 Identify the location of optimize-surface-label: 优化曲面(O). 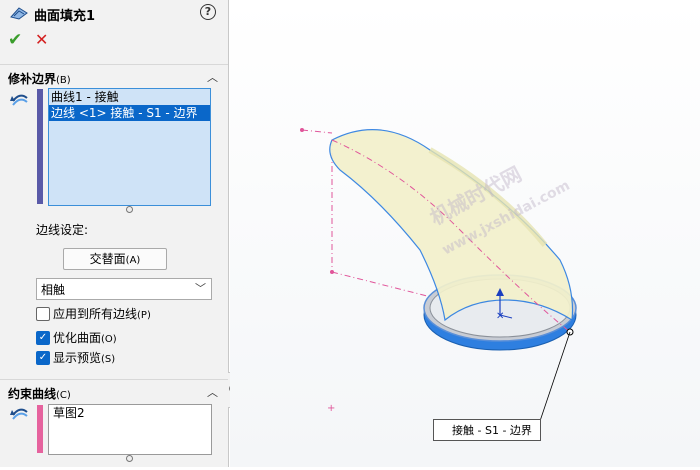
(85, 338).